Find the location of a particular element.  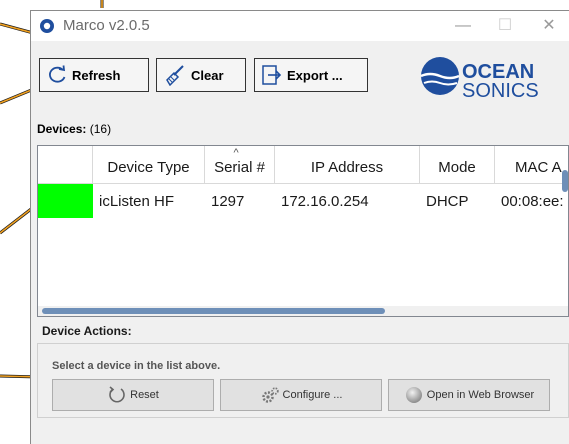

window-title: Marco v2.0.5 is located at coordinates (106, 25).